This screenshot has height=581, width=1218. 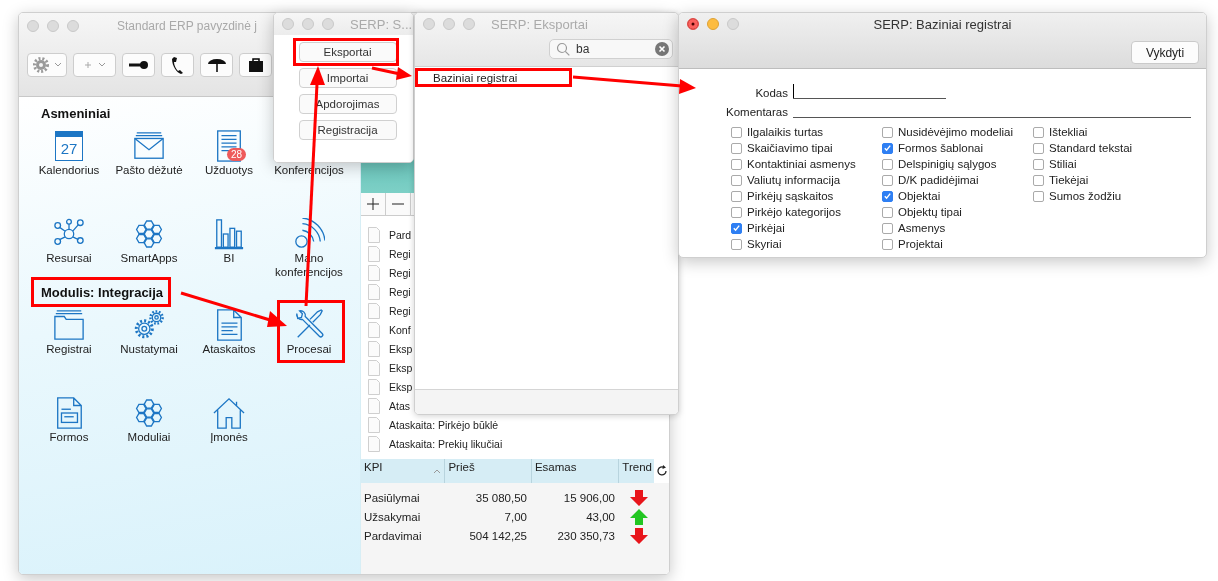 I want to click on checkbox-label: Nusidėvėjimo modeliai, so click(x=956, y=132).